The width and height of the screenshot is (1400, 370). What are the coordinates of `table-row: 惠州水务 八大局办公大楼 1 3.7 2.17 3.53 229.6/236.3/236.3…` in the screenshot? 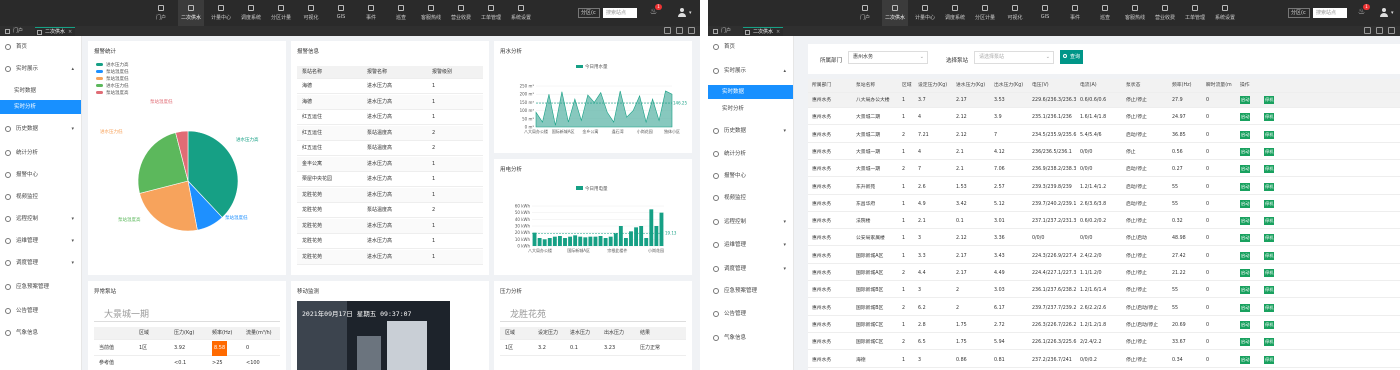 It's located at (1104, 100).